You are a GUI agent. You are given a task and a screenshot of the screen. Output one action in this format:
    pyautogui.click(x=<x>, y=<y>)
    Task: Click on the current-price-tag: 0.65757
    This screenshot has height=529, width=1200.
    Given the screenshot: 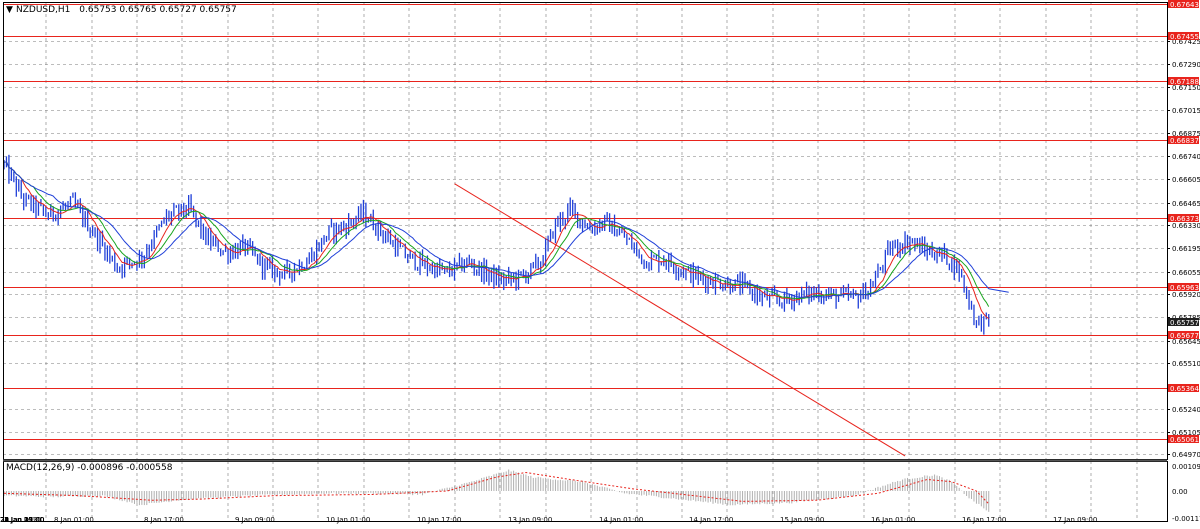 What is the action you would take?
    pyautogui.click(x=1184, y=323)
    